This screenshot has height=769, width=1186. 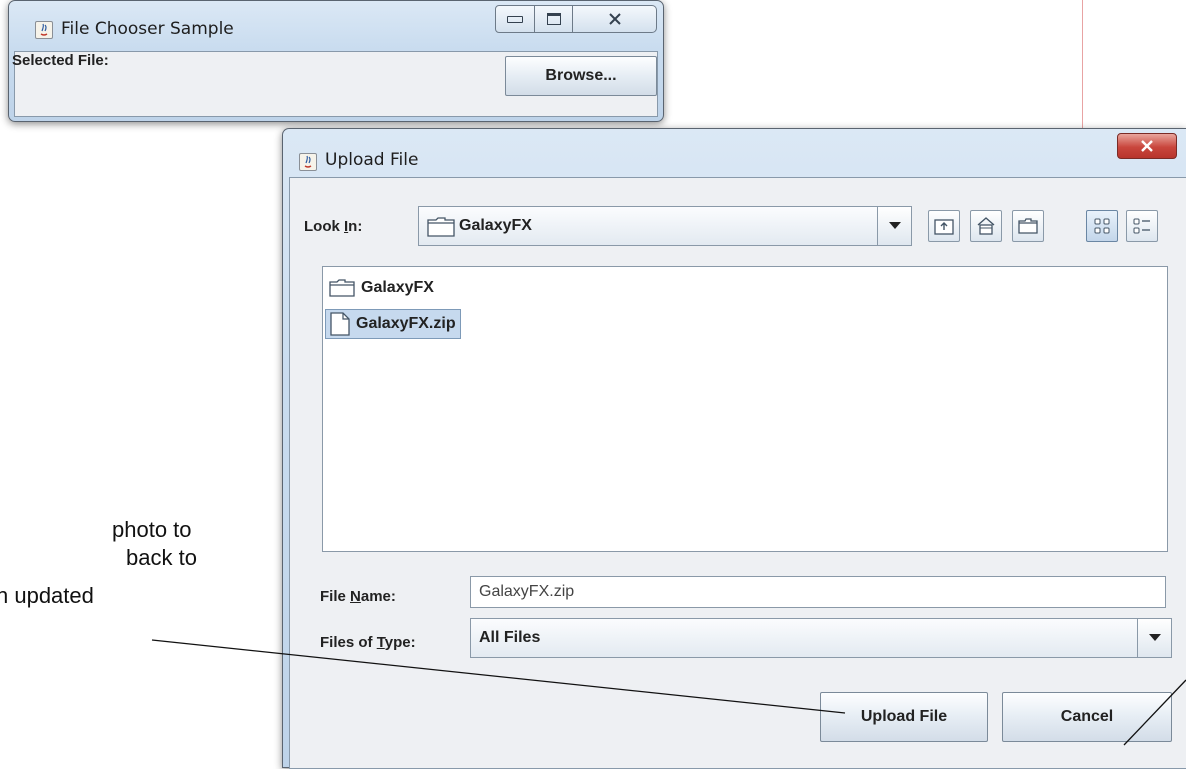 What do you see at coordinates (358, 596) in the screenshot?
I see `file-name-label: File Name:` at bounding box center [358, 596].